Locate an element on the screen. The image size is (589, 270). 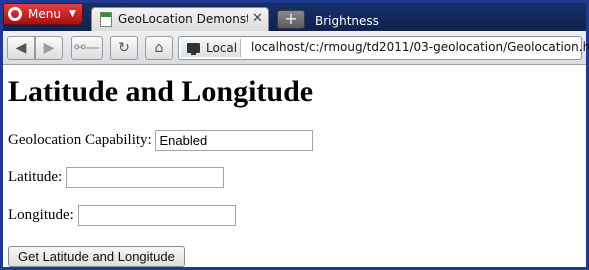
home-button: ⌂ is located at coordinates (159, 48).